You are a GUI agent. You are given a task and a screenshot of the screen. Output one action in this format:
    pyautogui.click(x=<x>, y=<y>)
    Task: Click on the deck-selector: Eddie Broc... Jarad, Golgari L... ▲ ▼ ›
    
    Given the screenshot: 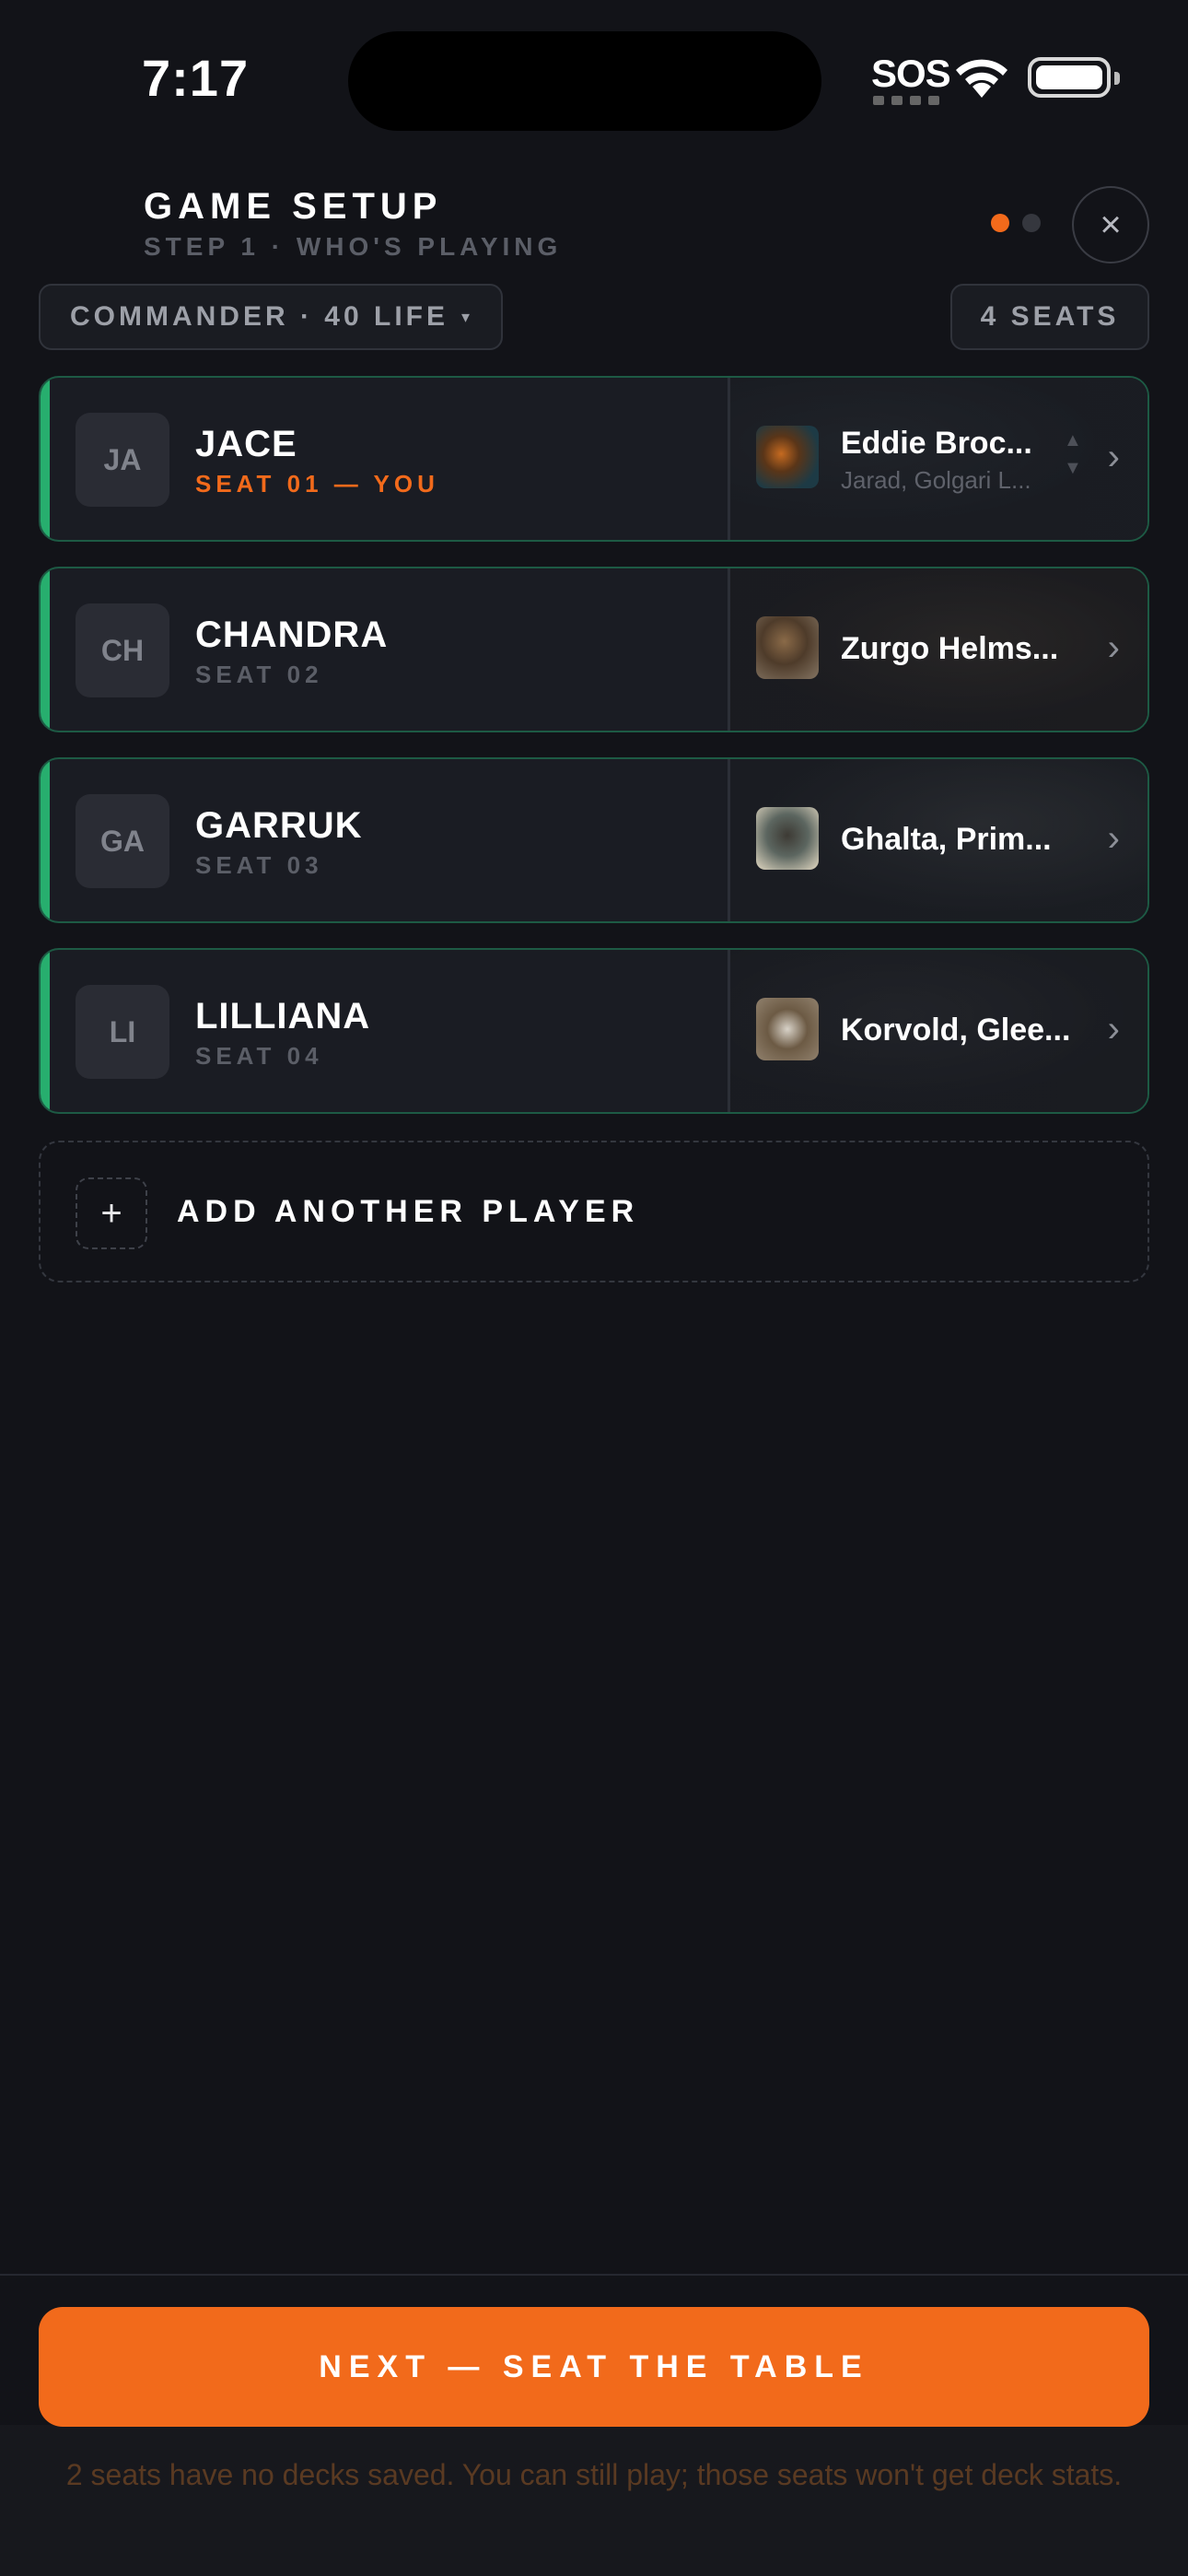 What is the action you would take?
    pyautogui.click(x=937, y=459)
    